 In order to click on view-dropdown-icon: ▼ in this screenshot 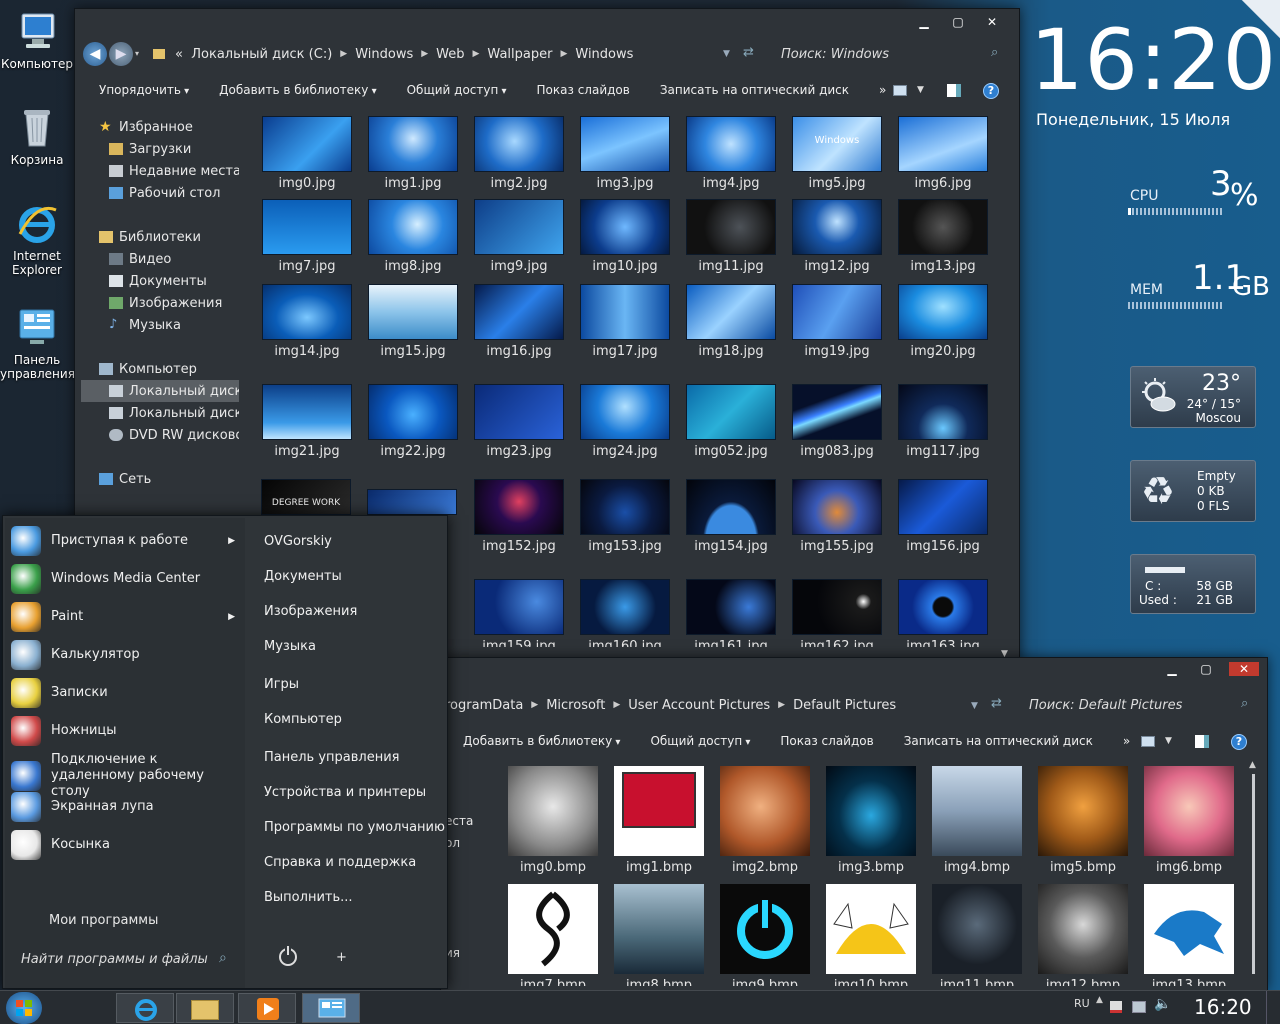, I will do `click(1168, 741)`.